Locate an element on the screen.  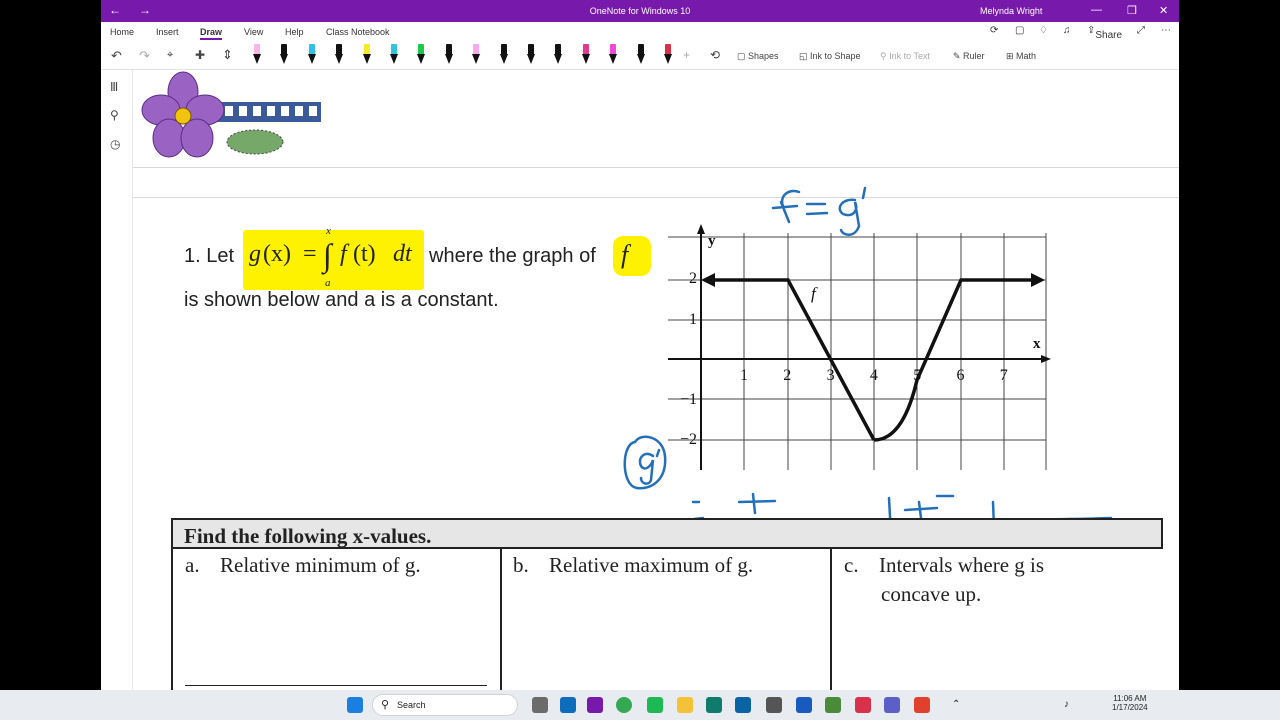
notebook-icon: ▢ is located at coordinates (1019, 30).